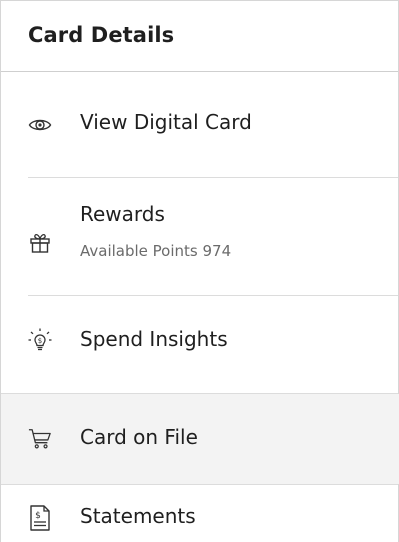  I want to click on panel-title: Card Details, so click(101, 35).